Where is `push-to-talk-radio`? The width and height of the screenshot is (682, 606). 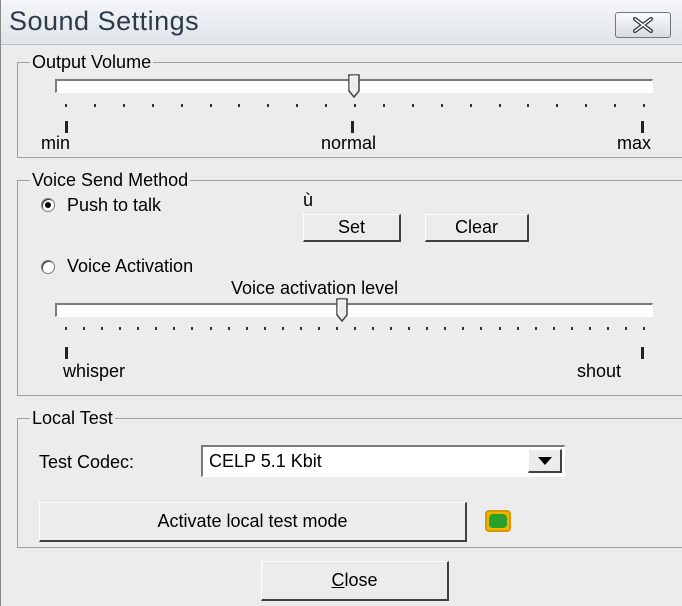
push-to-talk-radio is located at coordinates (48, 205).